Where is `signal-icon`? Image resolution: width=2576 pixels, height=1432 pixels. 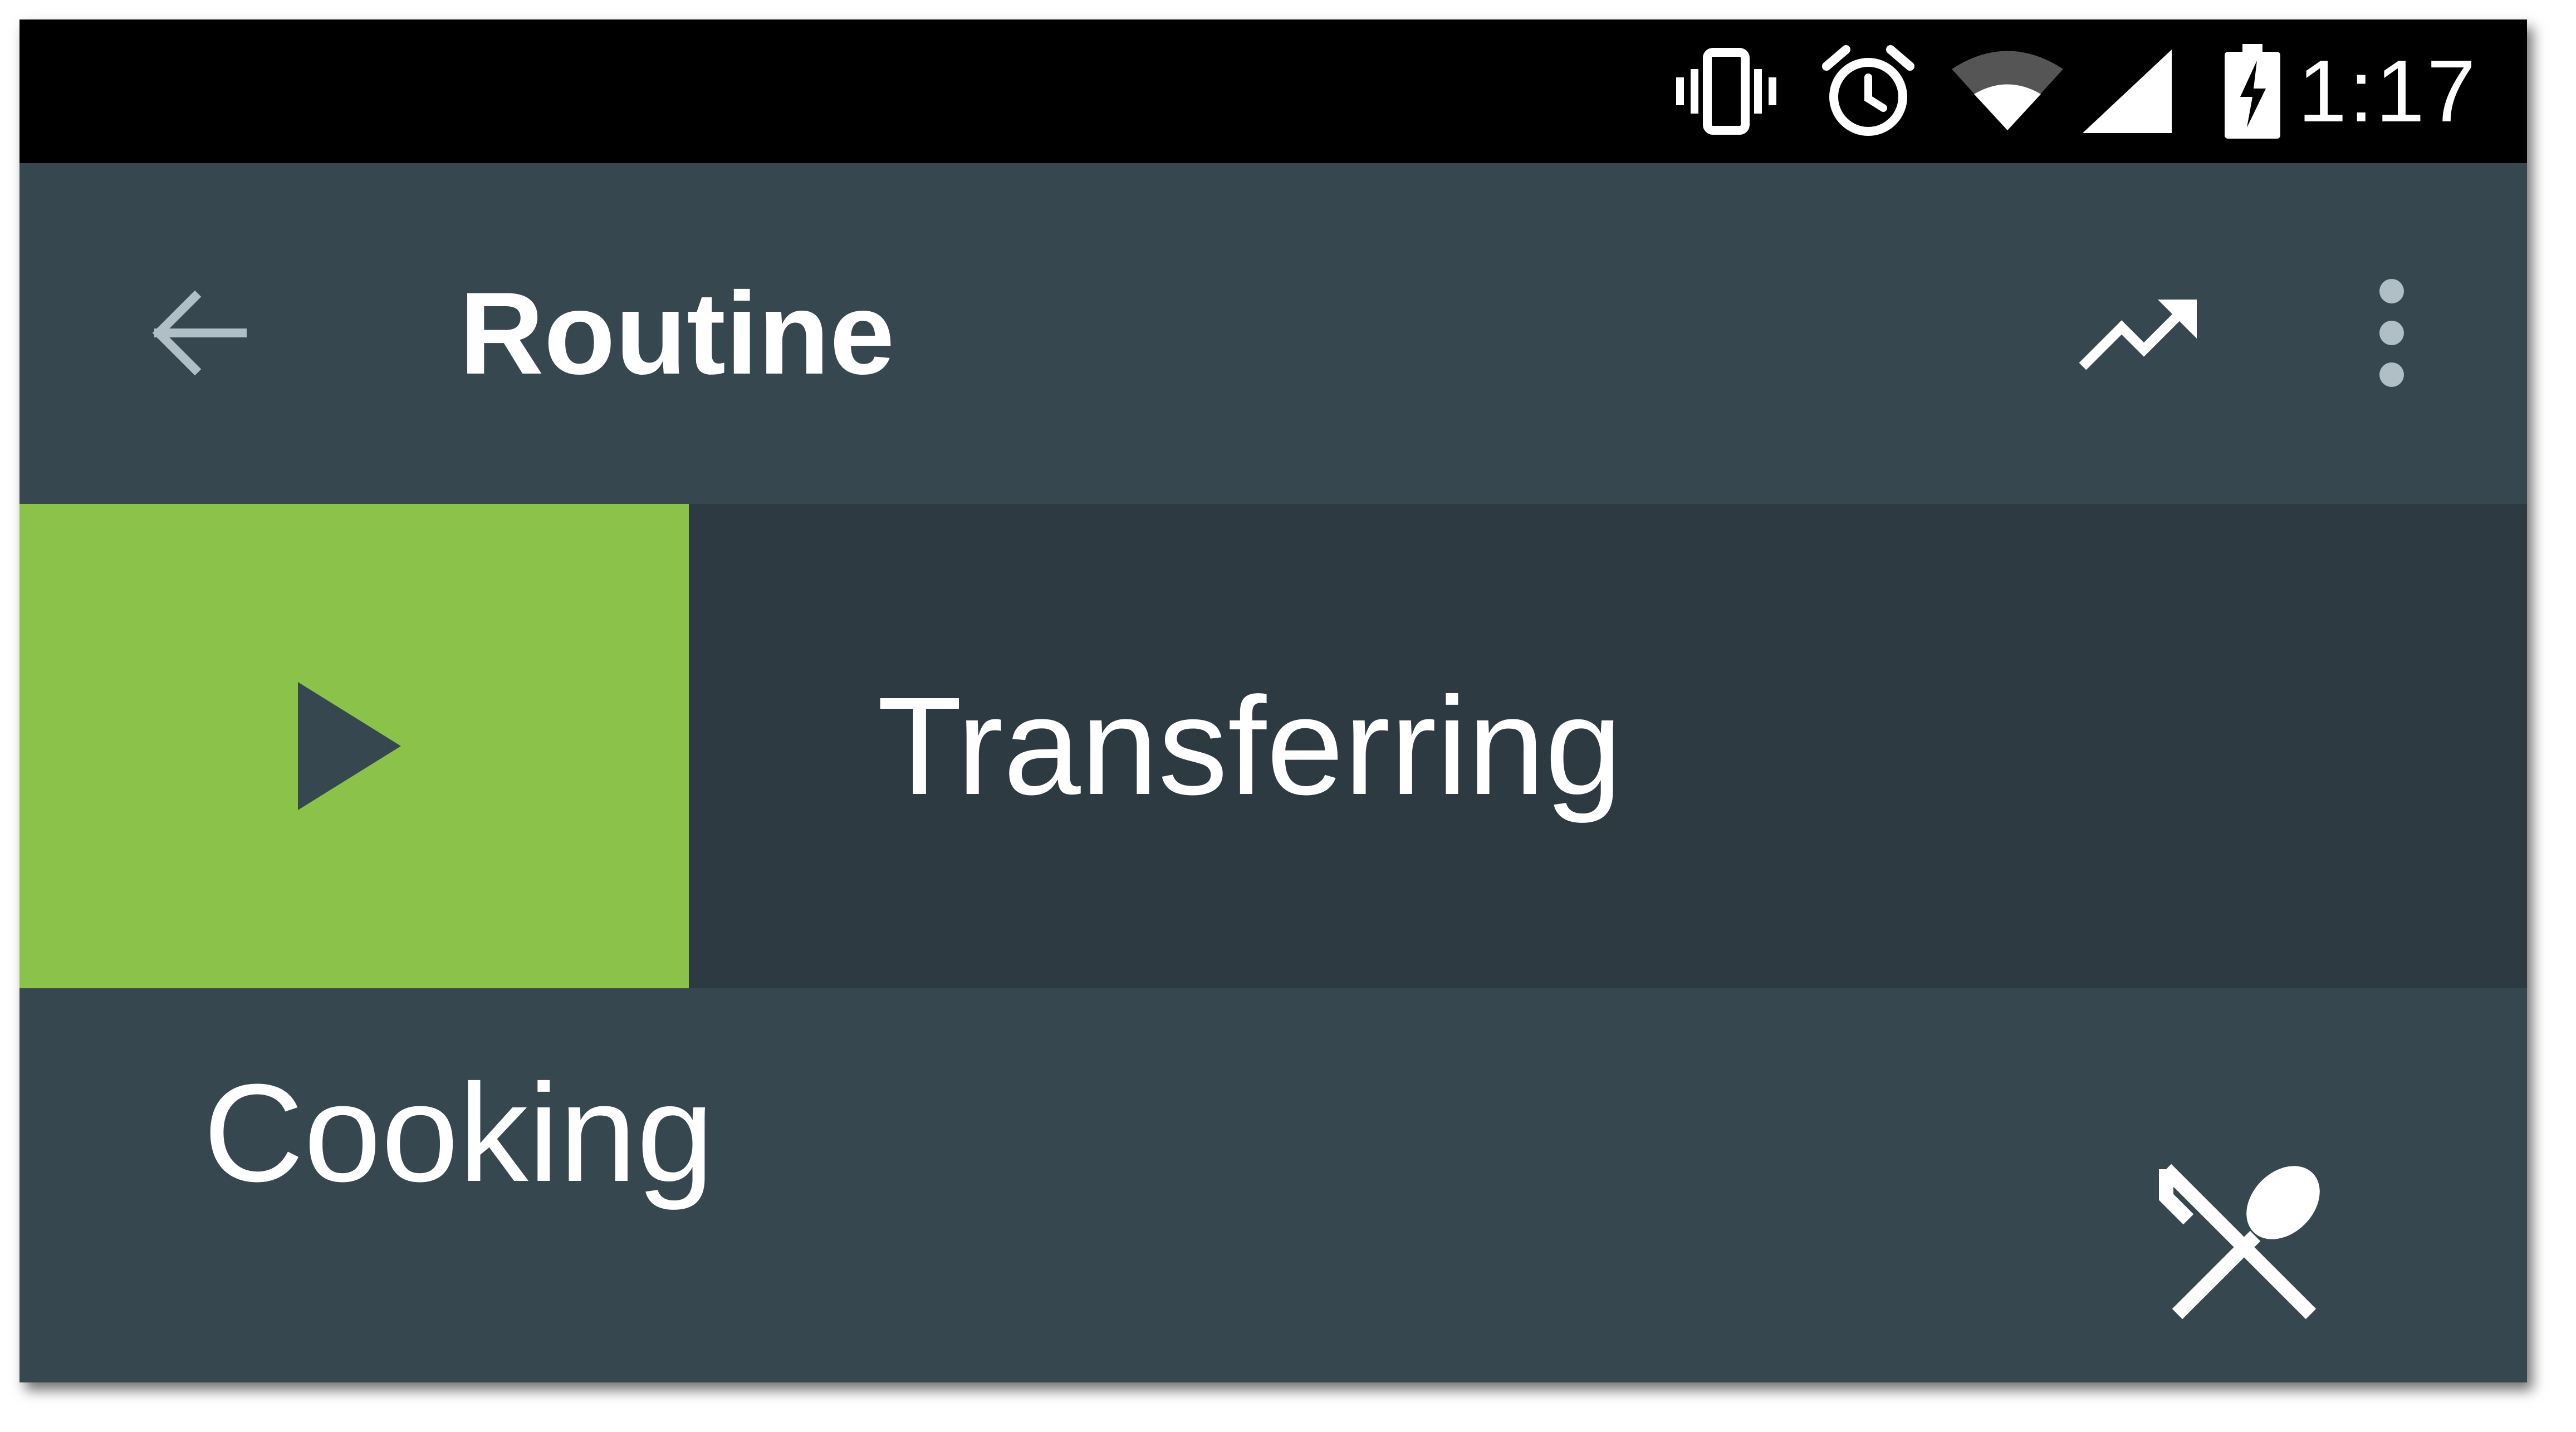
signal-icon is located at coordinates (2127, 91).